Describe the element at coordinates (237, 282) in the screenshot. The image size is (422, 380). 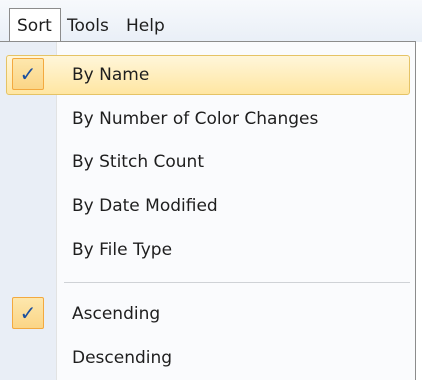
I see `menu-separator` at that location.